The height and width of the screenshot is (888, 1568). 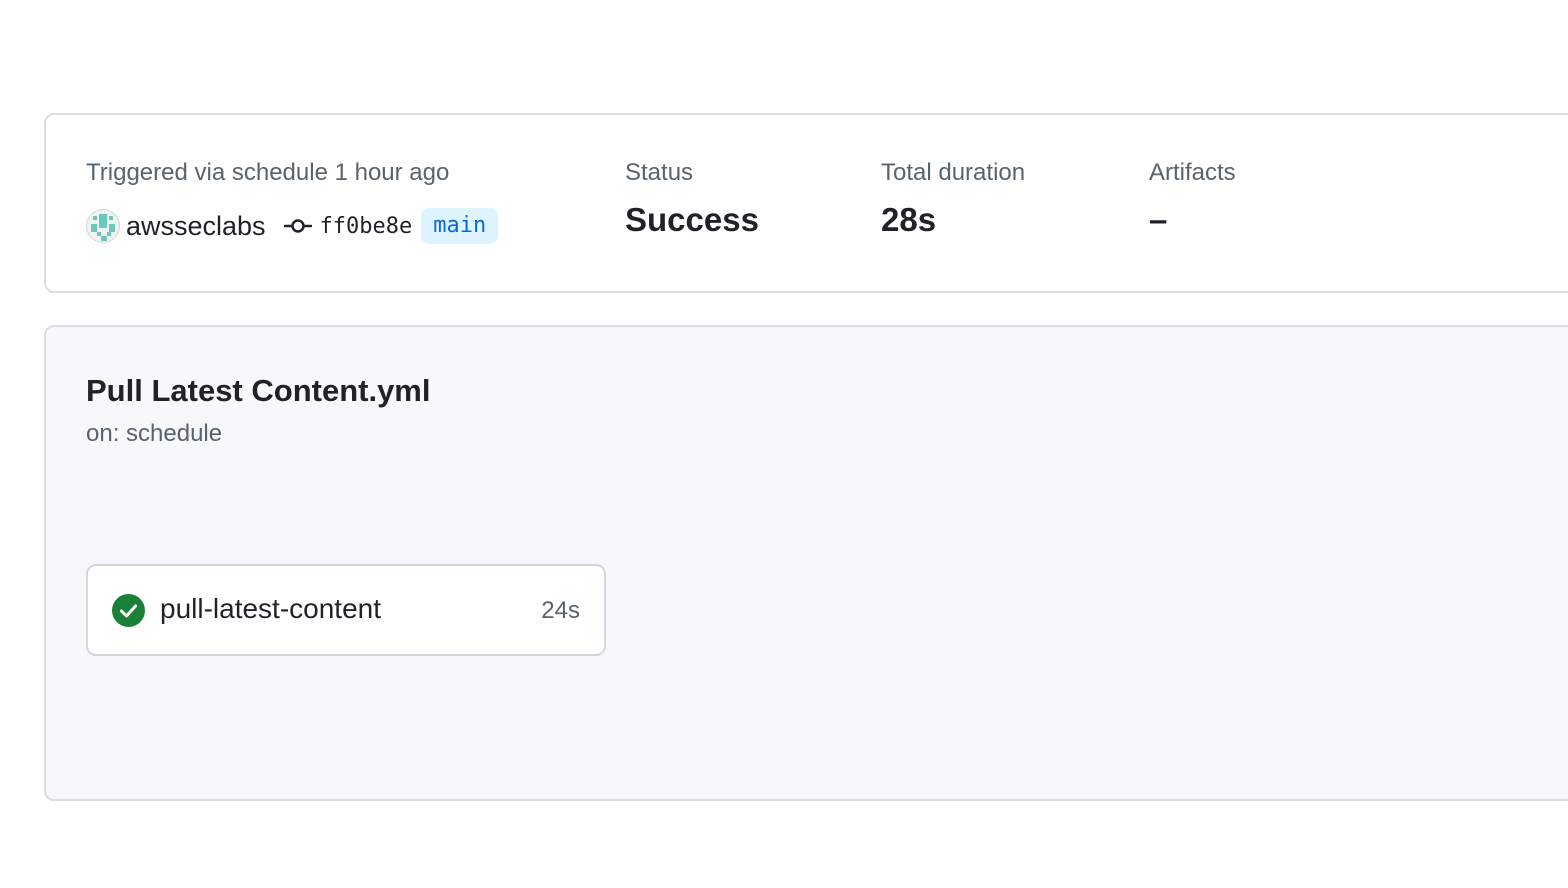 What do you see at coordinates (460, 226) in the screenshot?
I see `branch-badge: main` at bounding box center [460, 226].